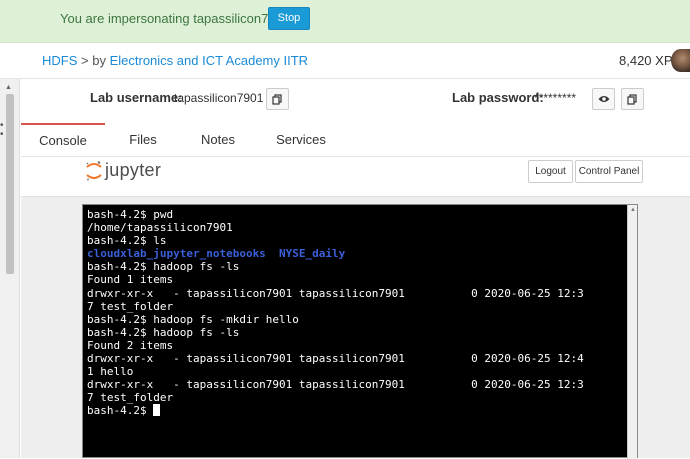 This screenshot has width=690, height=459. What do you see at coordinates (99, 60) in the screenshot?
I see `breadcrumb-by: by` at bounding box center [99, 60].